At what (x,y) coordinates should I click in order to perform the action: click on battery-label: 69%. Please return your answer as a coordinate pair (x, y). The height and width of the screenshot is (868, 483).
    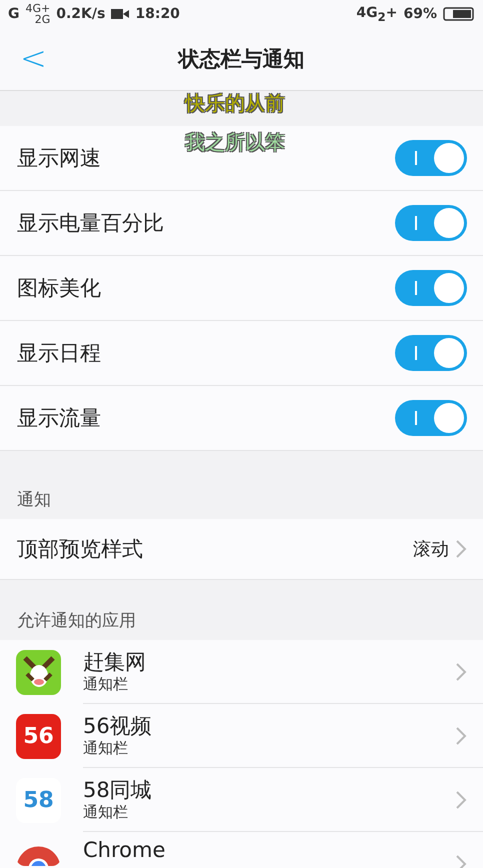
    Looking at the image, I should click on (420, 14).